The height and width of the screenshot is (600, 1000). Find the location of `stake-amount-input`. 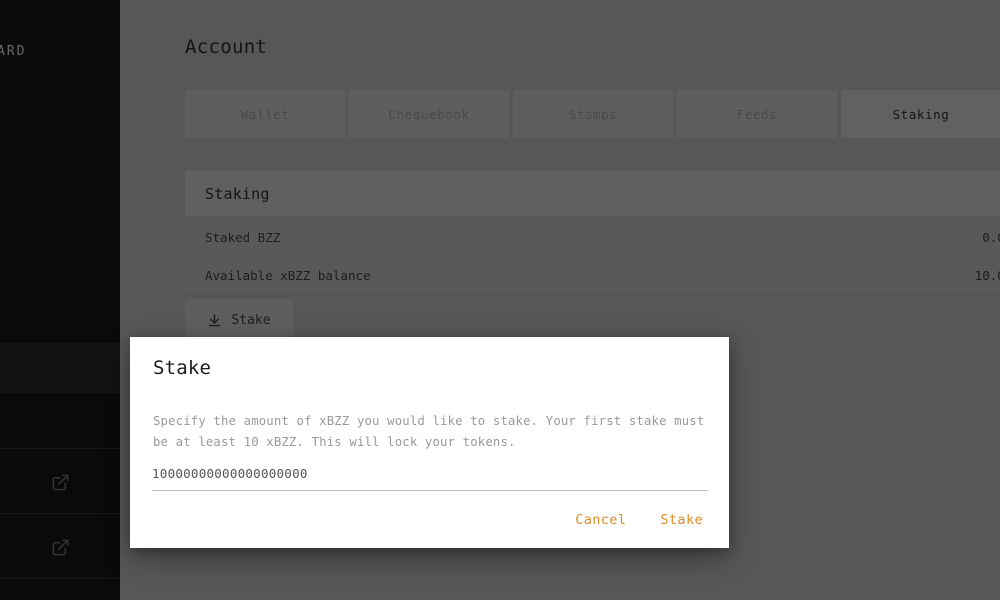

stake-amount-input is located at coordinates (430, 478).